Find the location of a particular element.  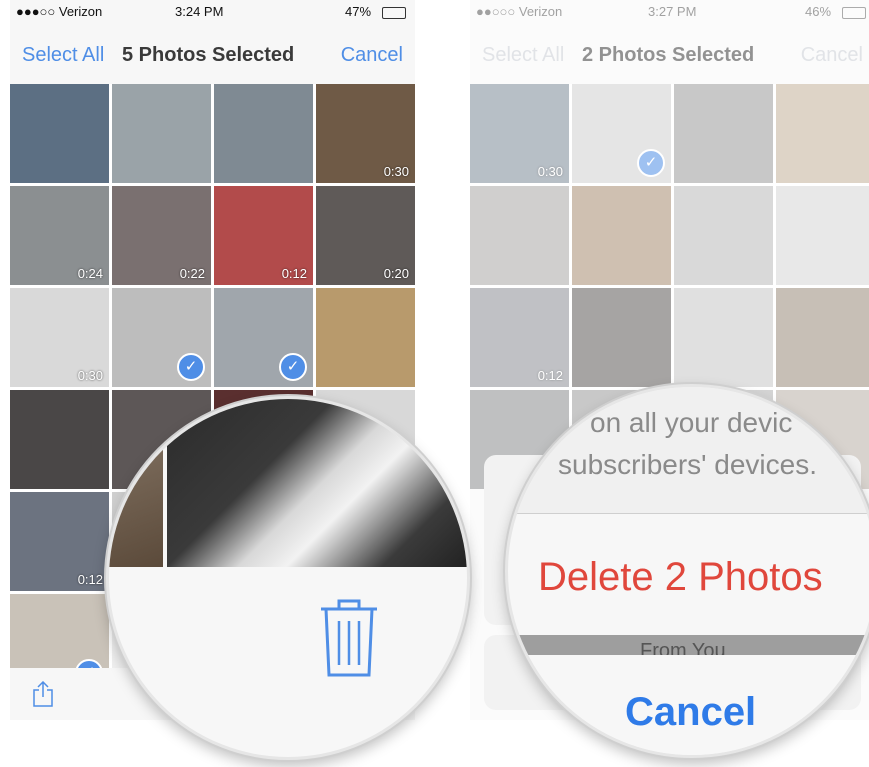

select-all-button: Select All is located at coordinates (63, 55).